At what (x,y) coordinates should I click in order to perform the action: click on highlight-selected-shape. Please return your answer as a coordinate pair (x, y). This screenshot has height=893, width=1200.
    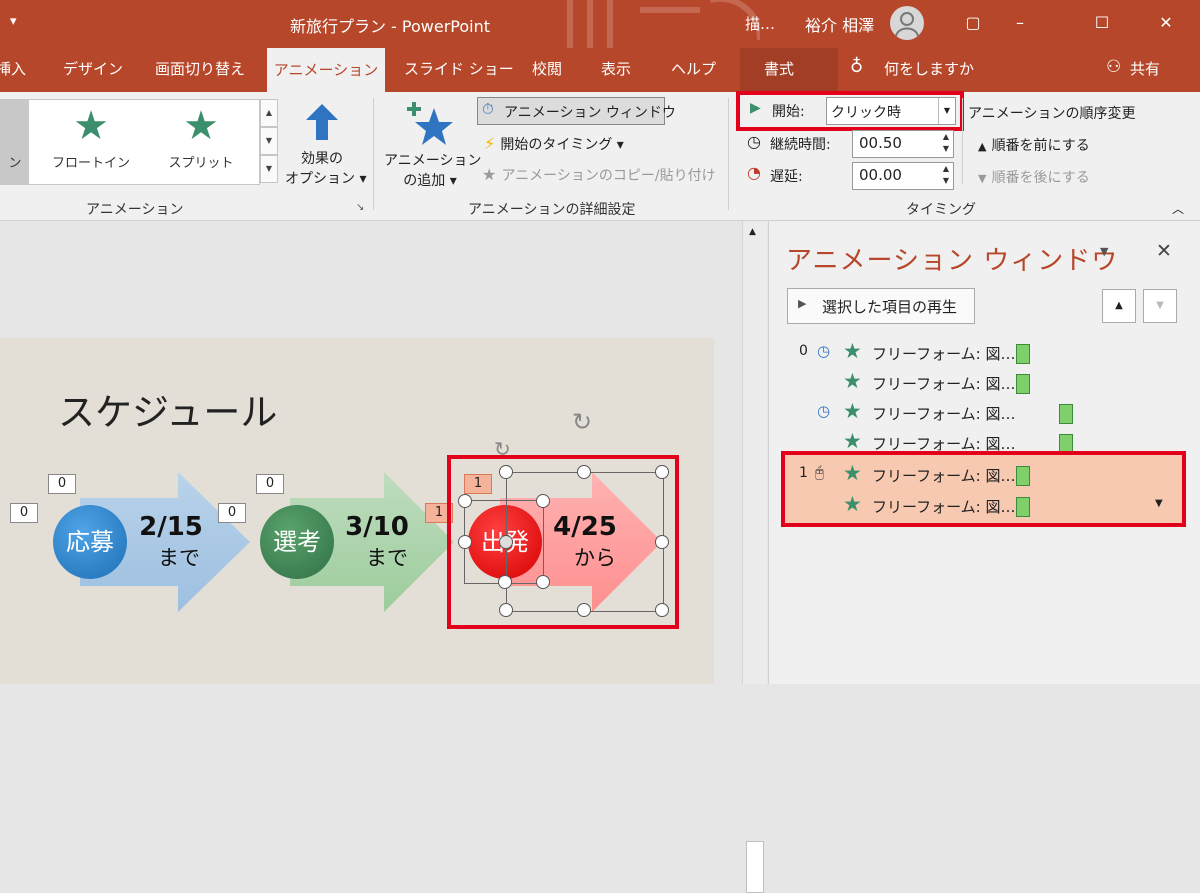
    Looking at the image, I should click on (563, 542).